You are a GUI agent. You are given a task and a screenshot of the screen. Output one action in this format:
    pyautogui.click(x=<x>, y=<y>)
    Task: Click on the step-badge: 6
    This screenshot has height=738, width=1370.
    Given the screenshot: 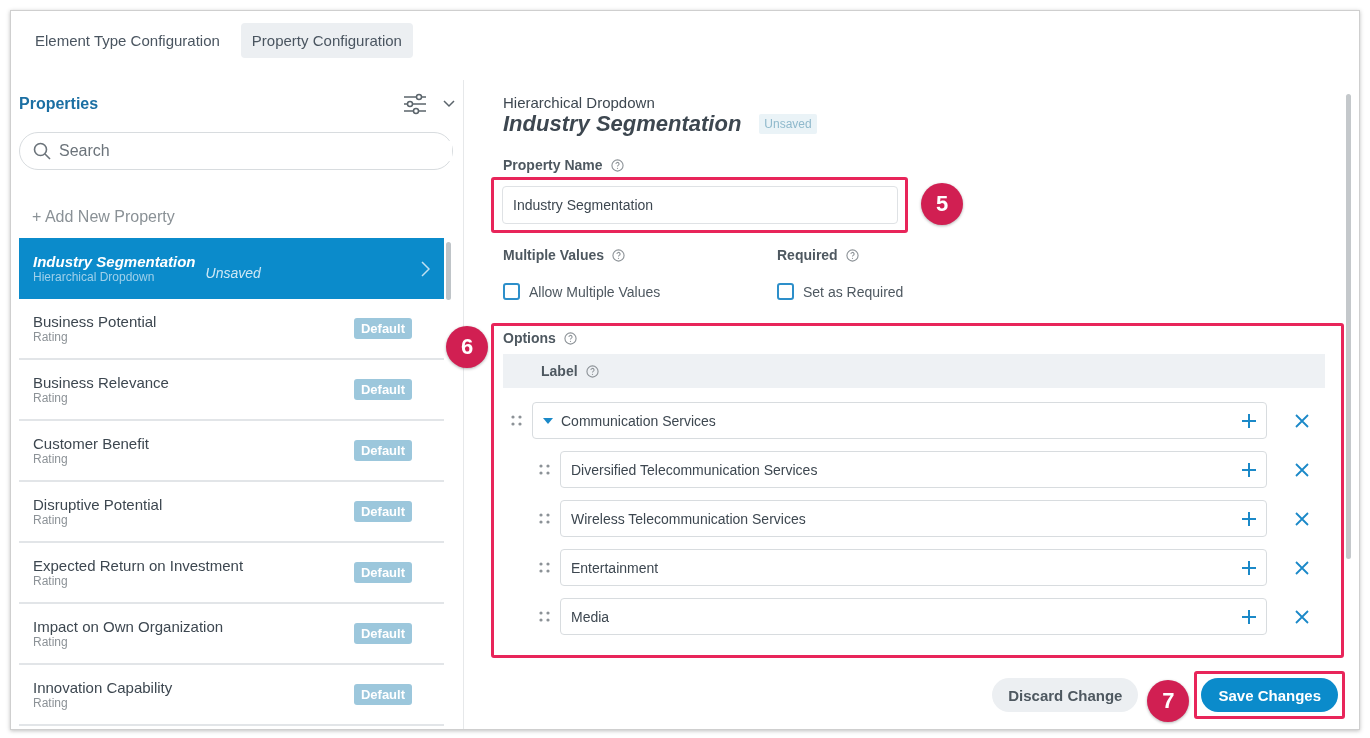 What is the action you would take?
    pyautogui.click(x=467, y=347)
    